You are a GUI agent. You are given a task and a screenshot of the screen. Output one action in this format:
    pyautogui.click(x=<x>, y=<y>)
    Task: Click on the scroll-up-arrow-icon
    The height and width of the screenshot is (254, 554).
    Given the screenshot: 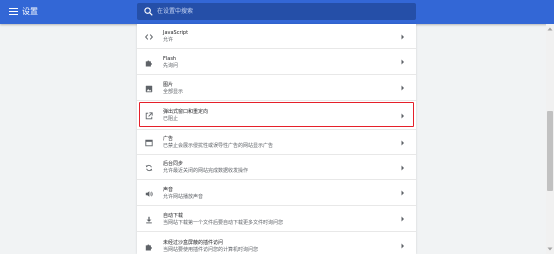 What is the action you would take?
    pyautogui.click(x=550, y=29)
    